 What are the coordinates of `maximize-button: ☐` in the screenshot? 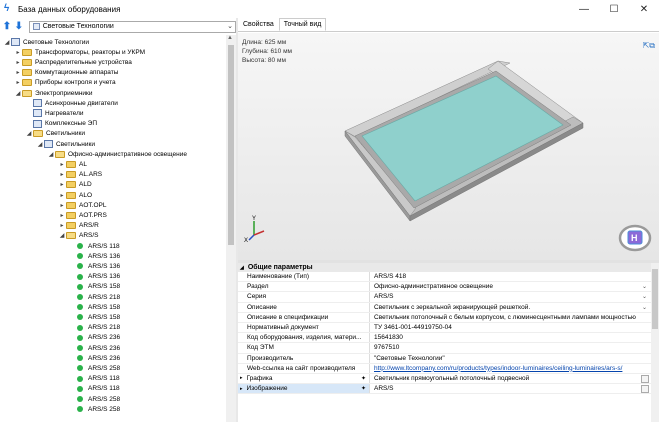 It's located at (614, 9).